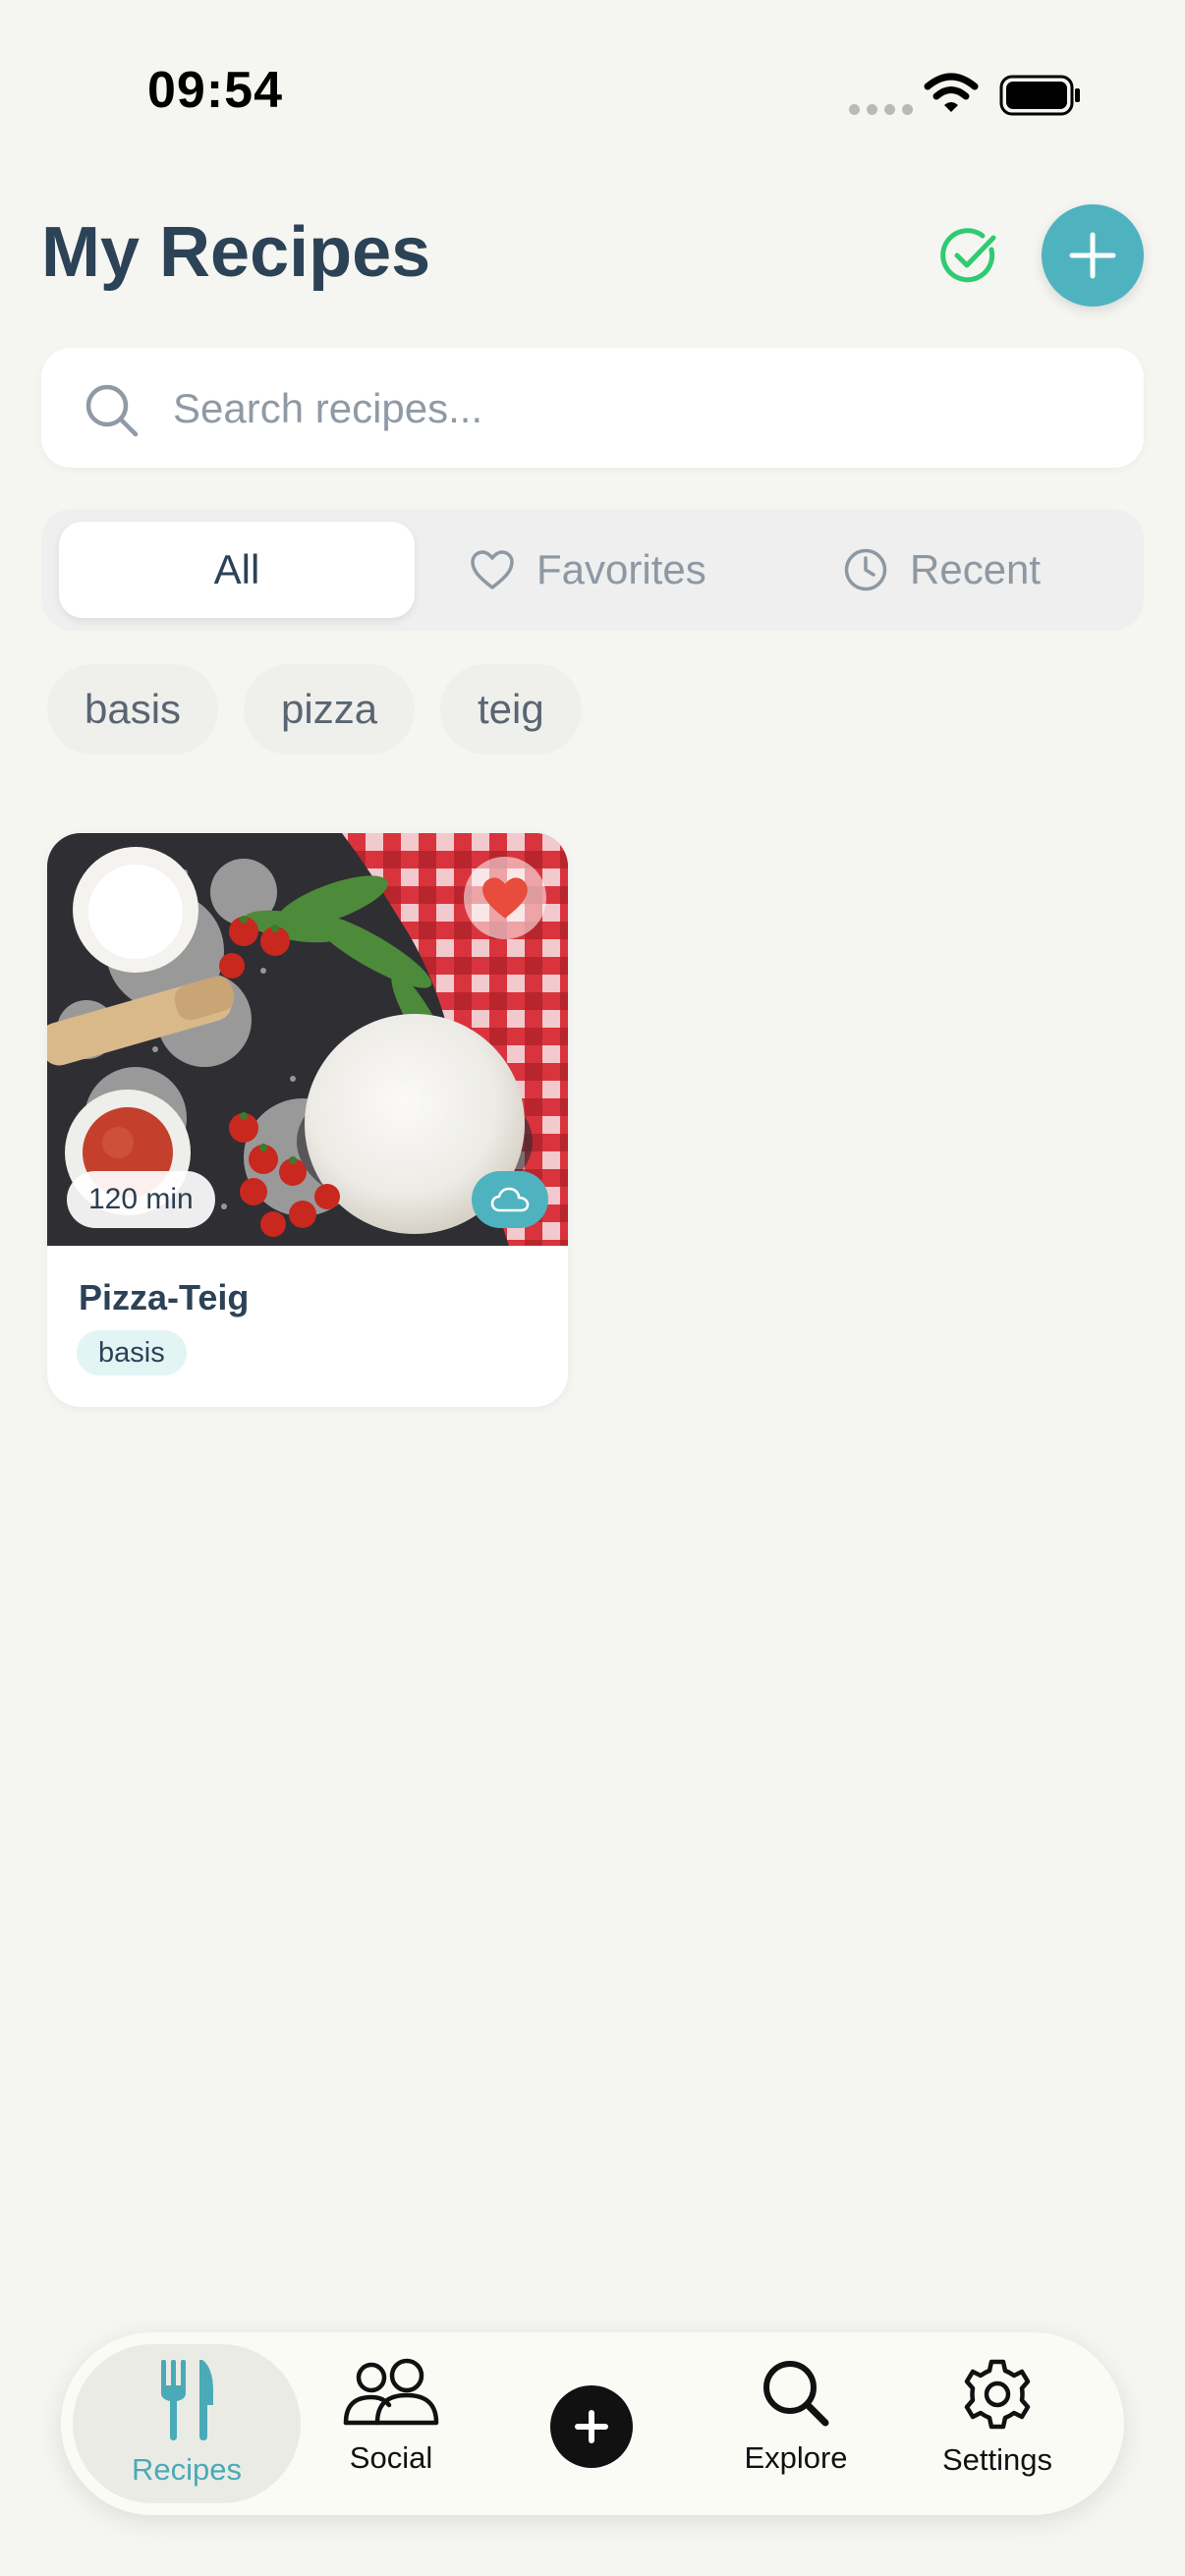  I want to click on heart-filled-icon, so click(505, 898).